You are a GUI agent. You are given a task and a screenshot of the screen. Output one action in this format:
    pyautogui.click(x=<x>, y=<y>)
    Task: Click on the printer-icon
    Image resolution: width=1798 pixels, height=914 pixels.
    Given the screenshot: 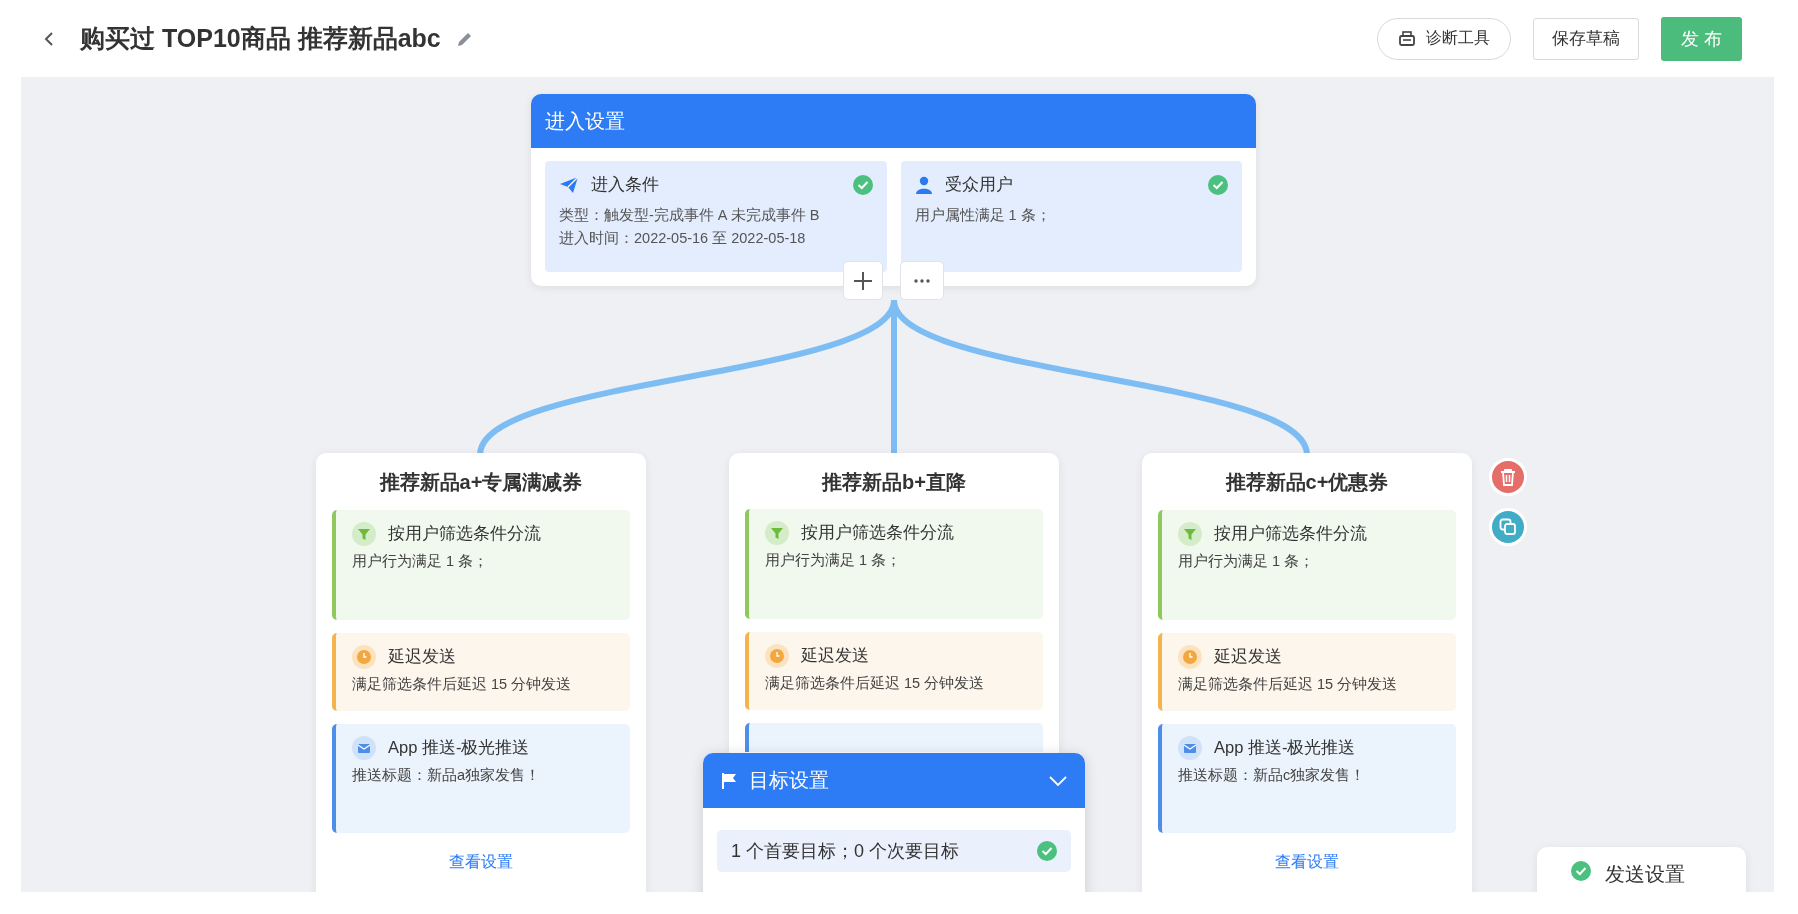 What is the action you would take?
    pyautogui.click(x=1407, y=38)
    